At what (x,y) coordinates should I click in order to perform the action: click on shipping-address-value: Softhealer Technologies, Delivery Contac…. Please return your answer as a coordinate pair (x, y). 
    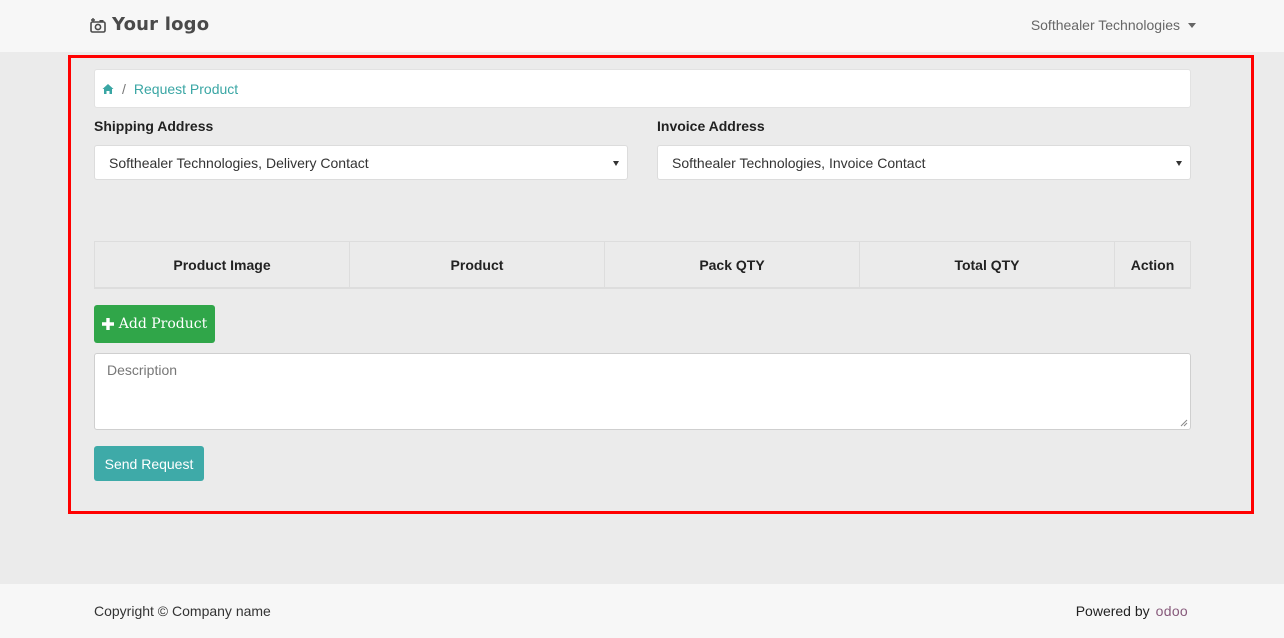
    Looking at the image, I should click on (239, 162).